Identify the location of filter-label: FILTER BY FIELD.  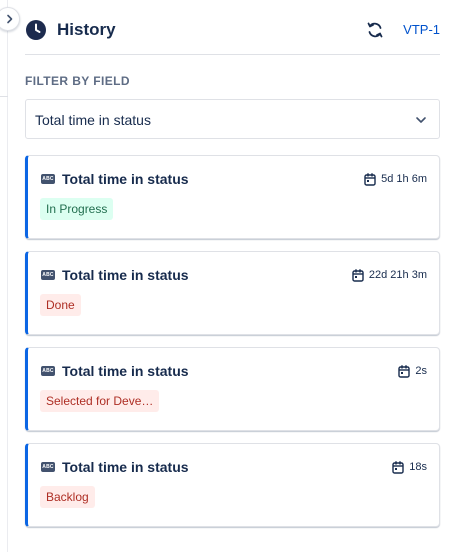
(77, 81).